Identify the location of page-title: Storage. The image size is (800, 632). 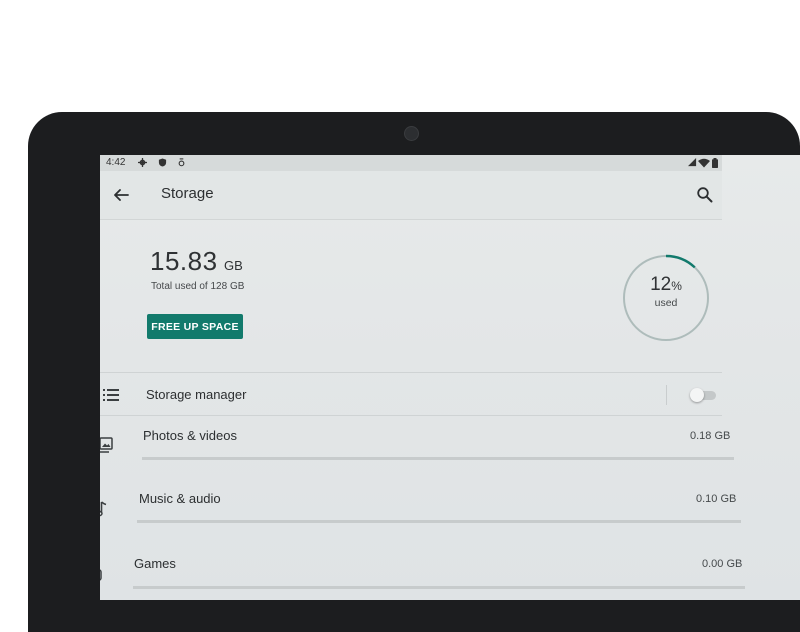
(187, 193).